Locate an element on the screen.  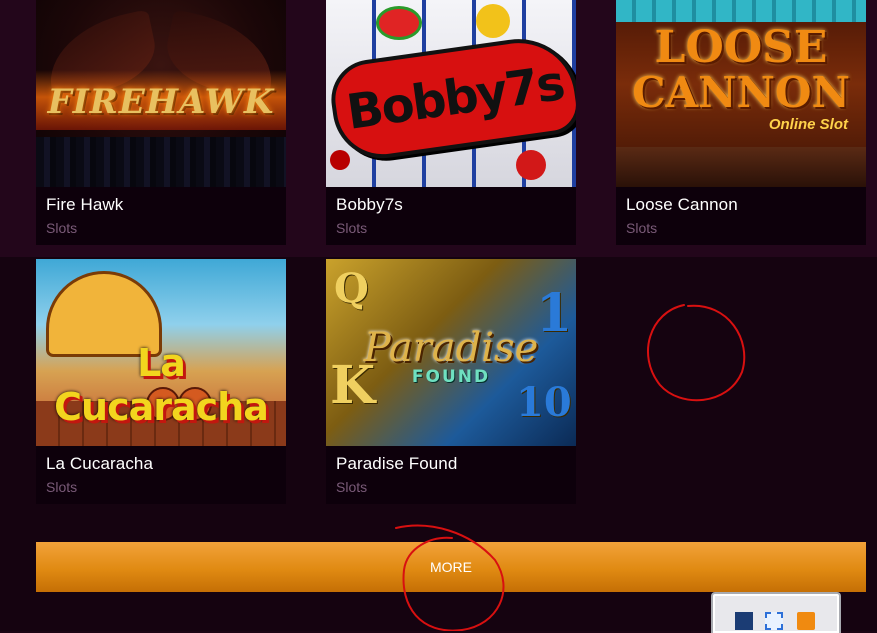
selection-icon is located at coordinates (774, 621).